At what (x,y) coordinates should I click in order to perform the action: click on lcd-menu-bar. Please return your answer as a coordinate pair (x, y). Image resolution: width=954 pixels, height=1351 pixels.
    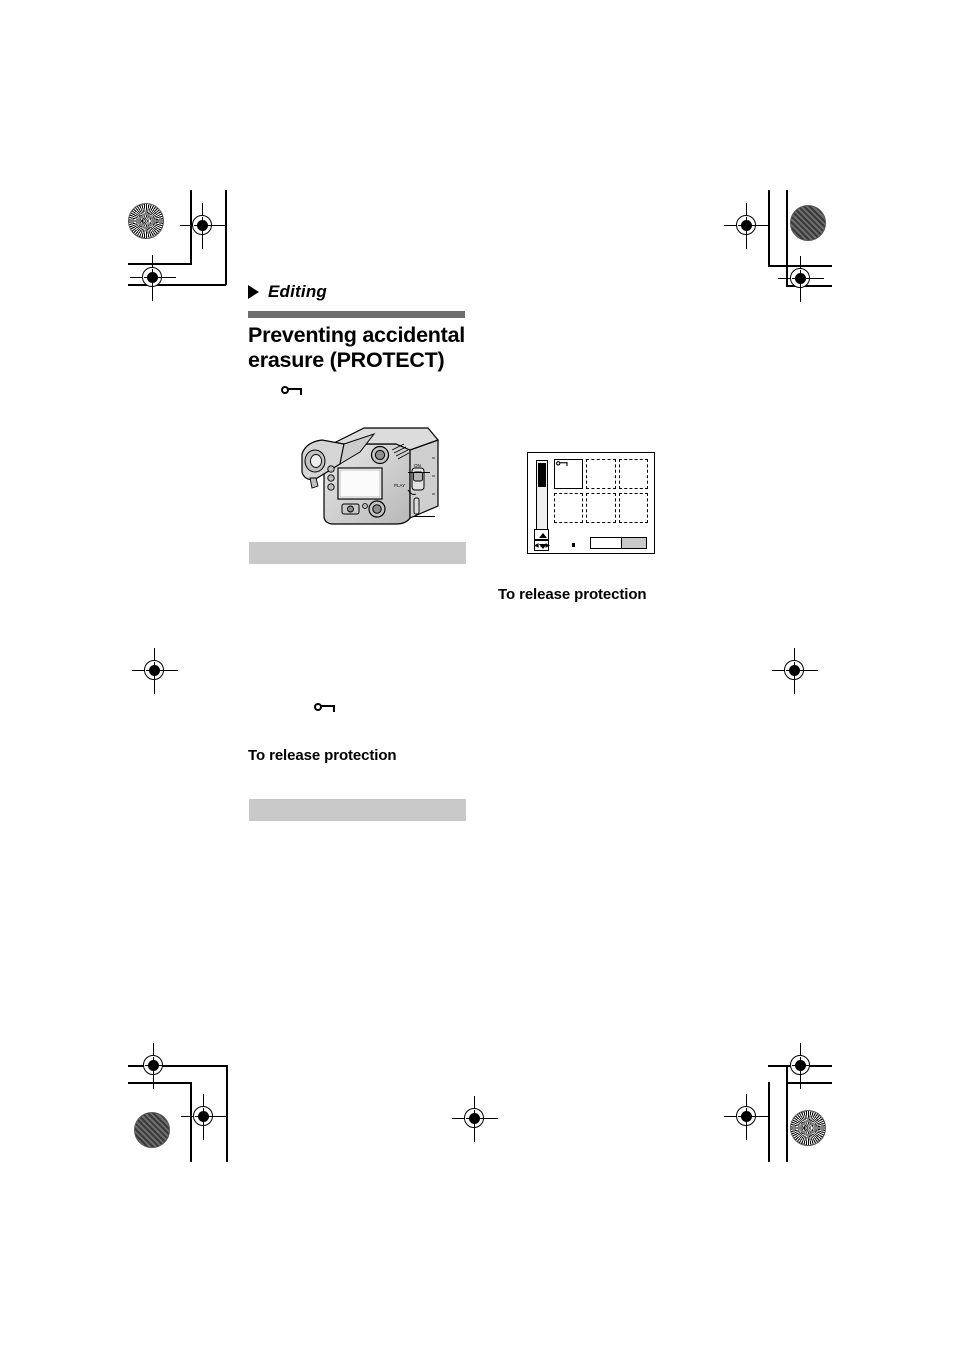
    Looking at the image, I should click on (618, 543).